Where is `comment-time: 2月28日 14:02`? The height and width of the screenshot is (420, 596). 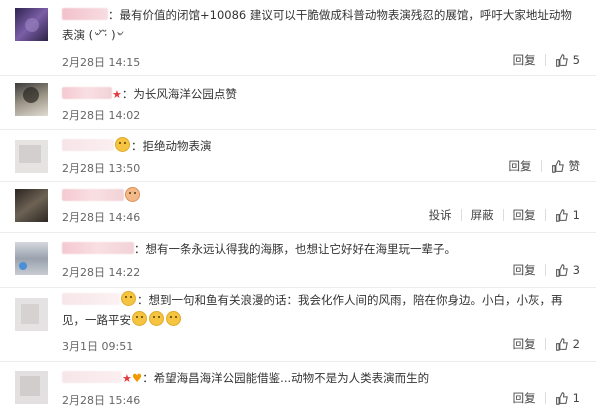 comment-time: 2月28日 14:02 is located at coordinates (101, 115).